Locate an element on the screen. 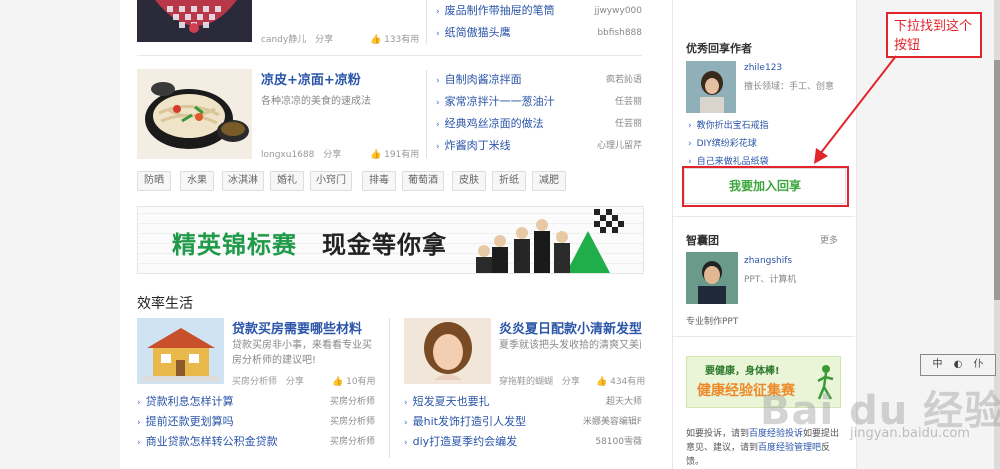 The image size is (1000, 469). hairstyle-image is located at coordinates (447, 351).